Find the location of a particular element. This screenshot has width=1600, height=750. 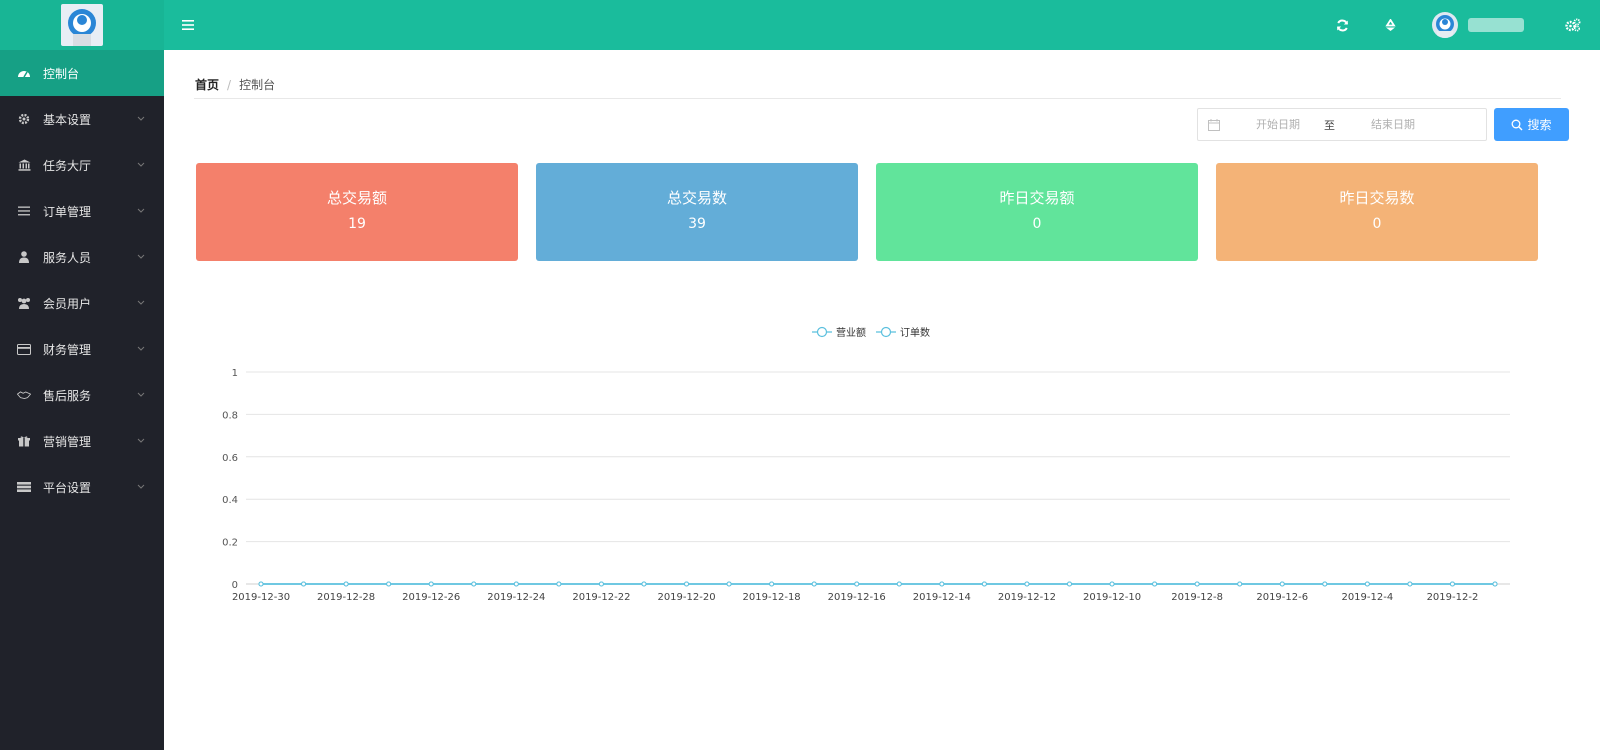

sidebar-item-after-sales: 售后服务 is located at coordinates (82, 395).